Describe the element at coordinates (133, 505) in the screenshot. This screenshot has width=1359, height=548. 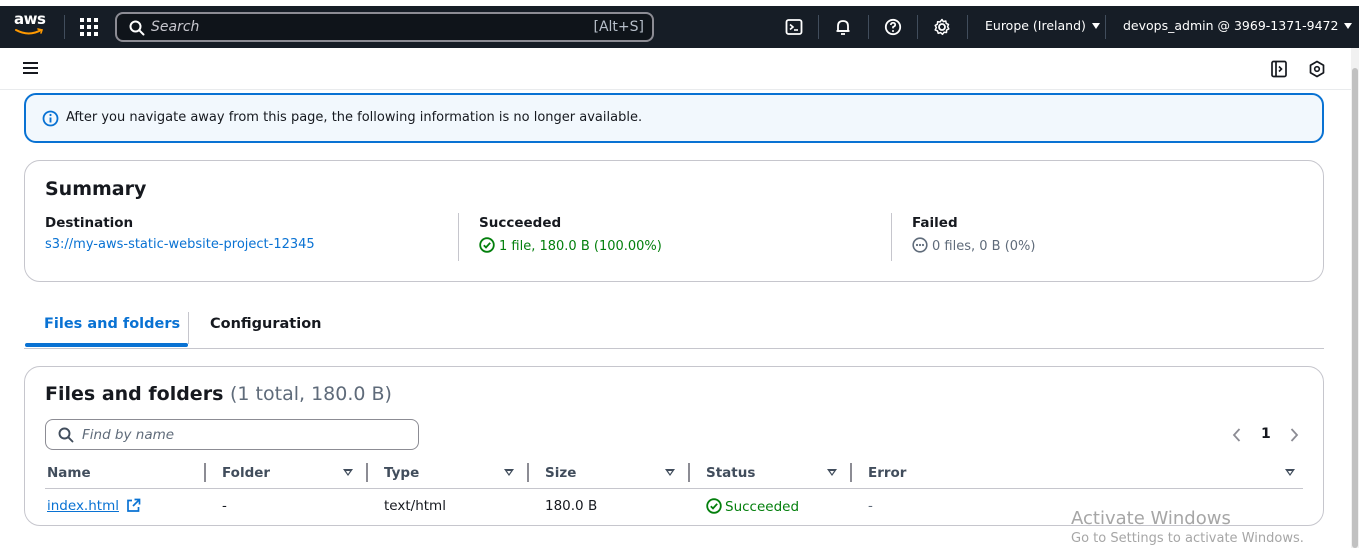
I see `external-link-icon` at that location.